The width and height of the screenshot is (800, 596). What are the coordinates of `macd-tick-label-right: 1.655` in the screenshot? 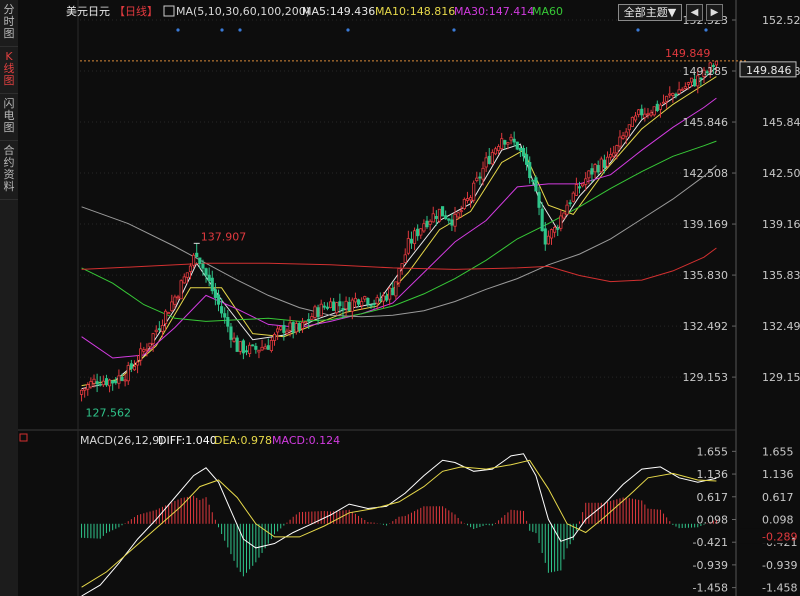 It's located at (778, 451).